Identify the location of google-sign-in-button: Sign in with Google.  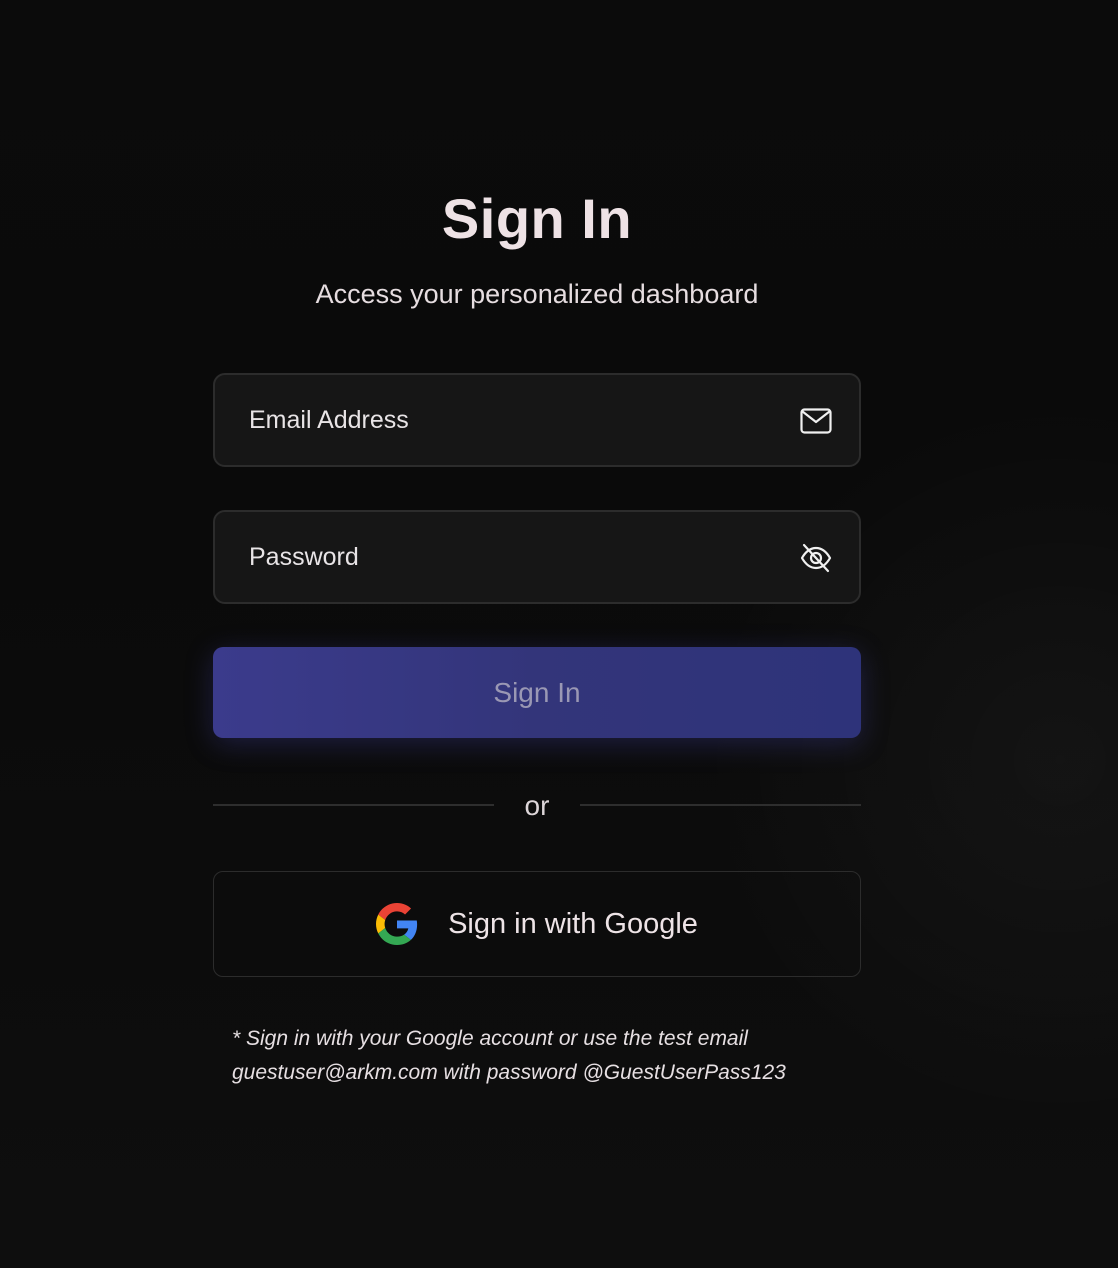
(537, 924).